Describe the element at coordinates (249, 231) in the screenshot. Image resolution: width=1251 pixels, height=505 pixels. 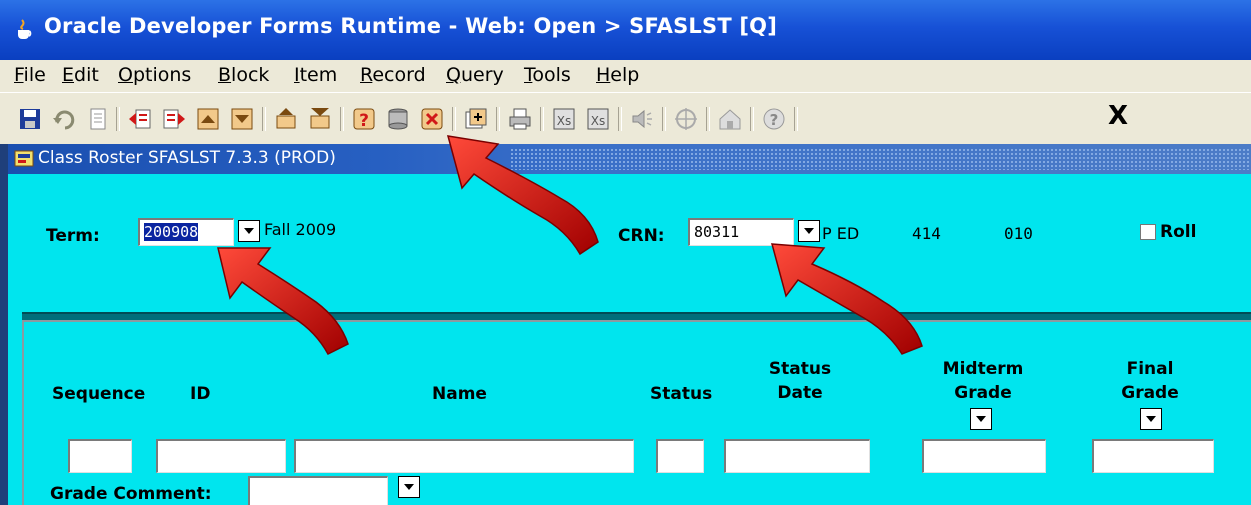
I see `term-lov-button` at that location.